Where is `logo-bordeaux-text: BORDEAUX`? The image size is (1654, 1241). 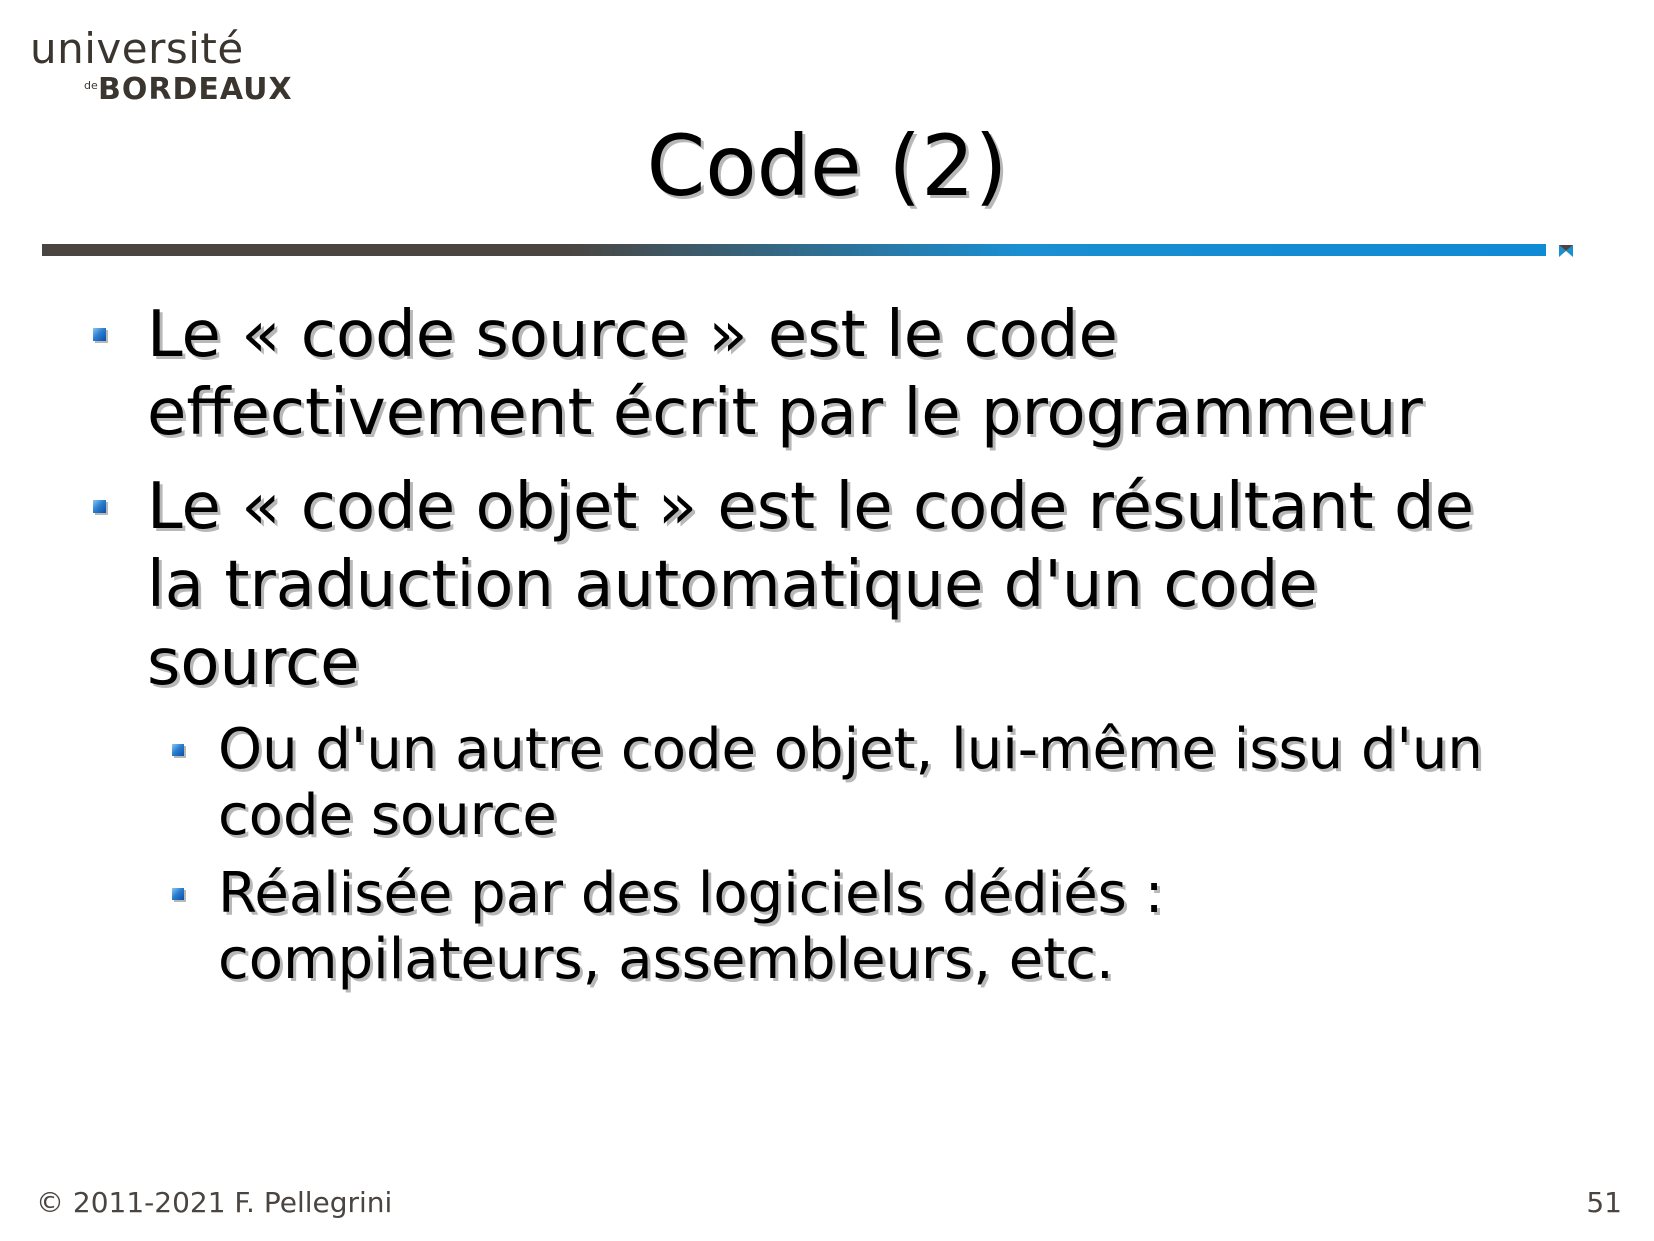
logo-bordeaux-text: BORDEAUX is located at coordinates (195, 89).